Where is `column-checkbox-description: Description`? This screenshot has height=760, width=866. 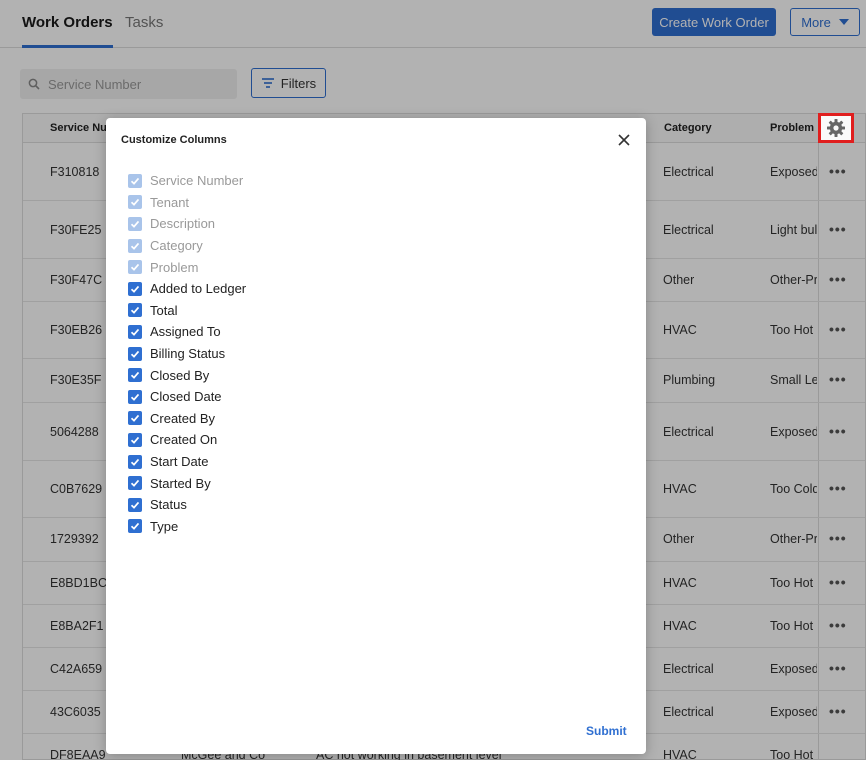 column-checkbox-description: Description is located at coordinates (187, 224).